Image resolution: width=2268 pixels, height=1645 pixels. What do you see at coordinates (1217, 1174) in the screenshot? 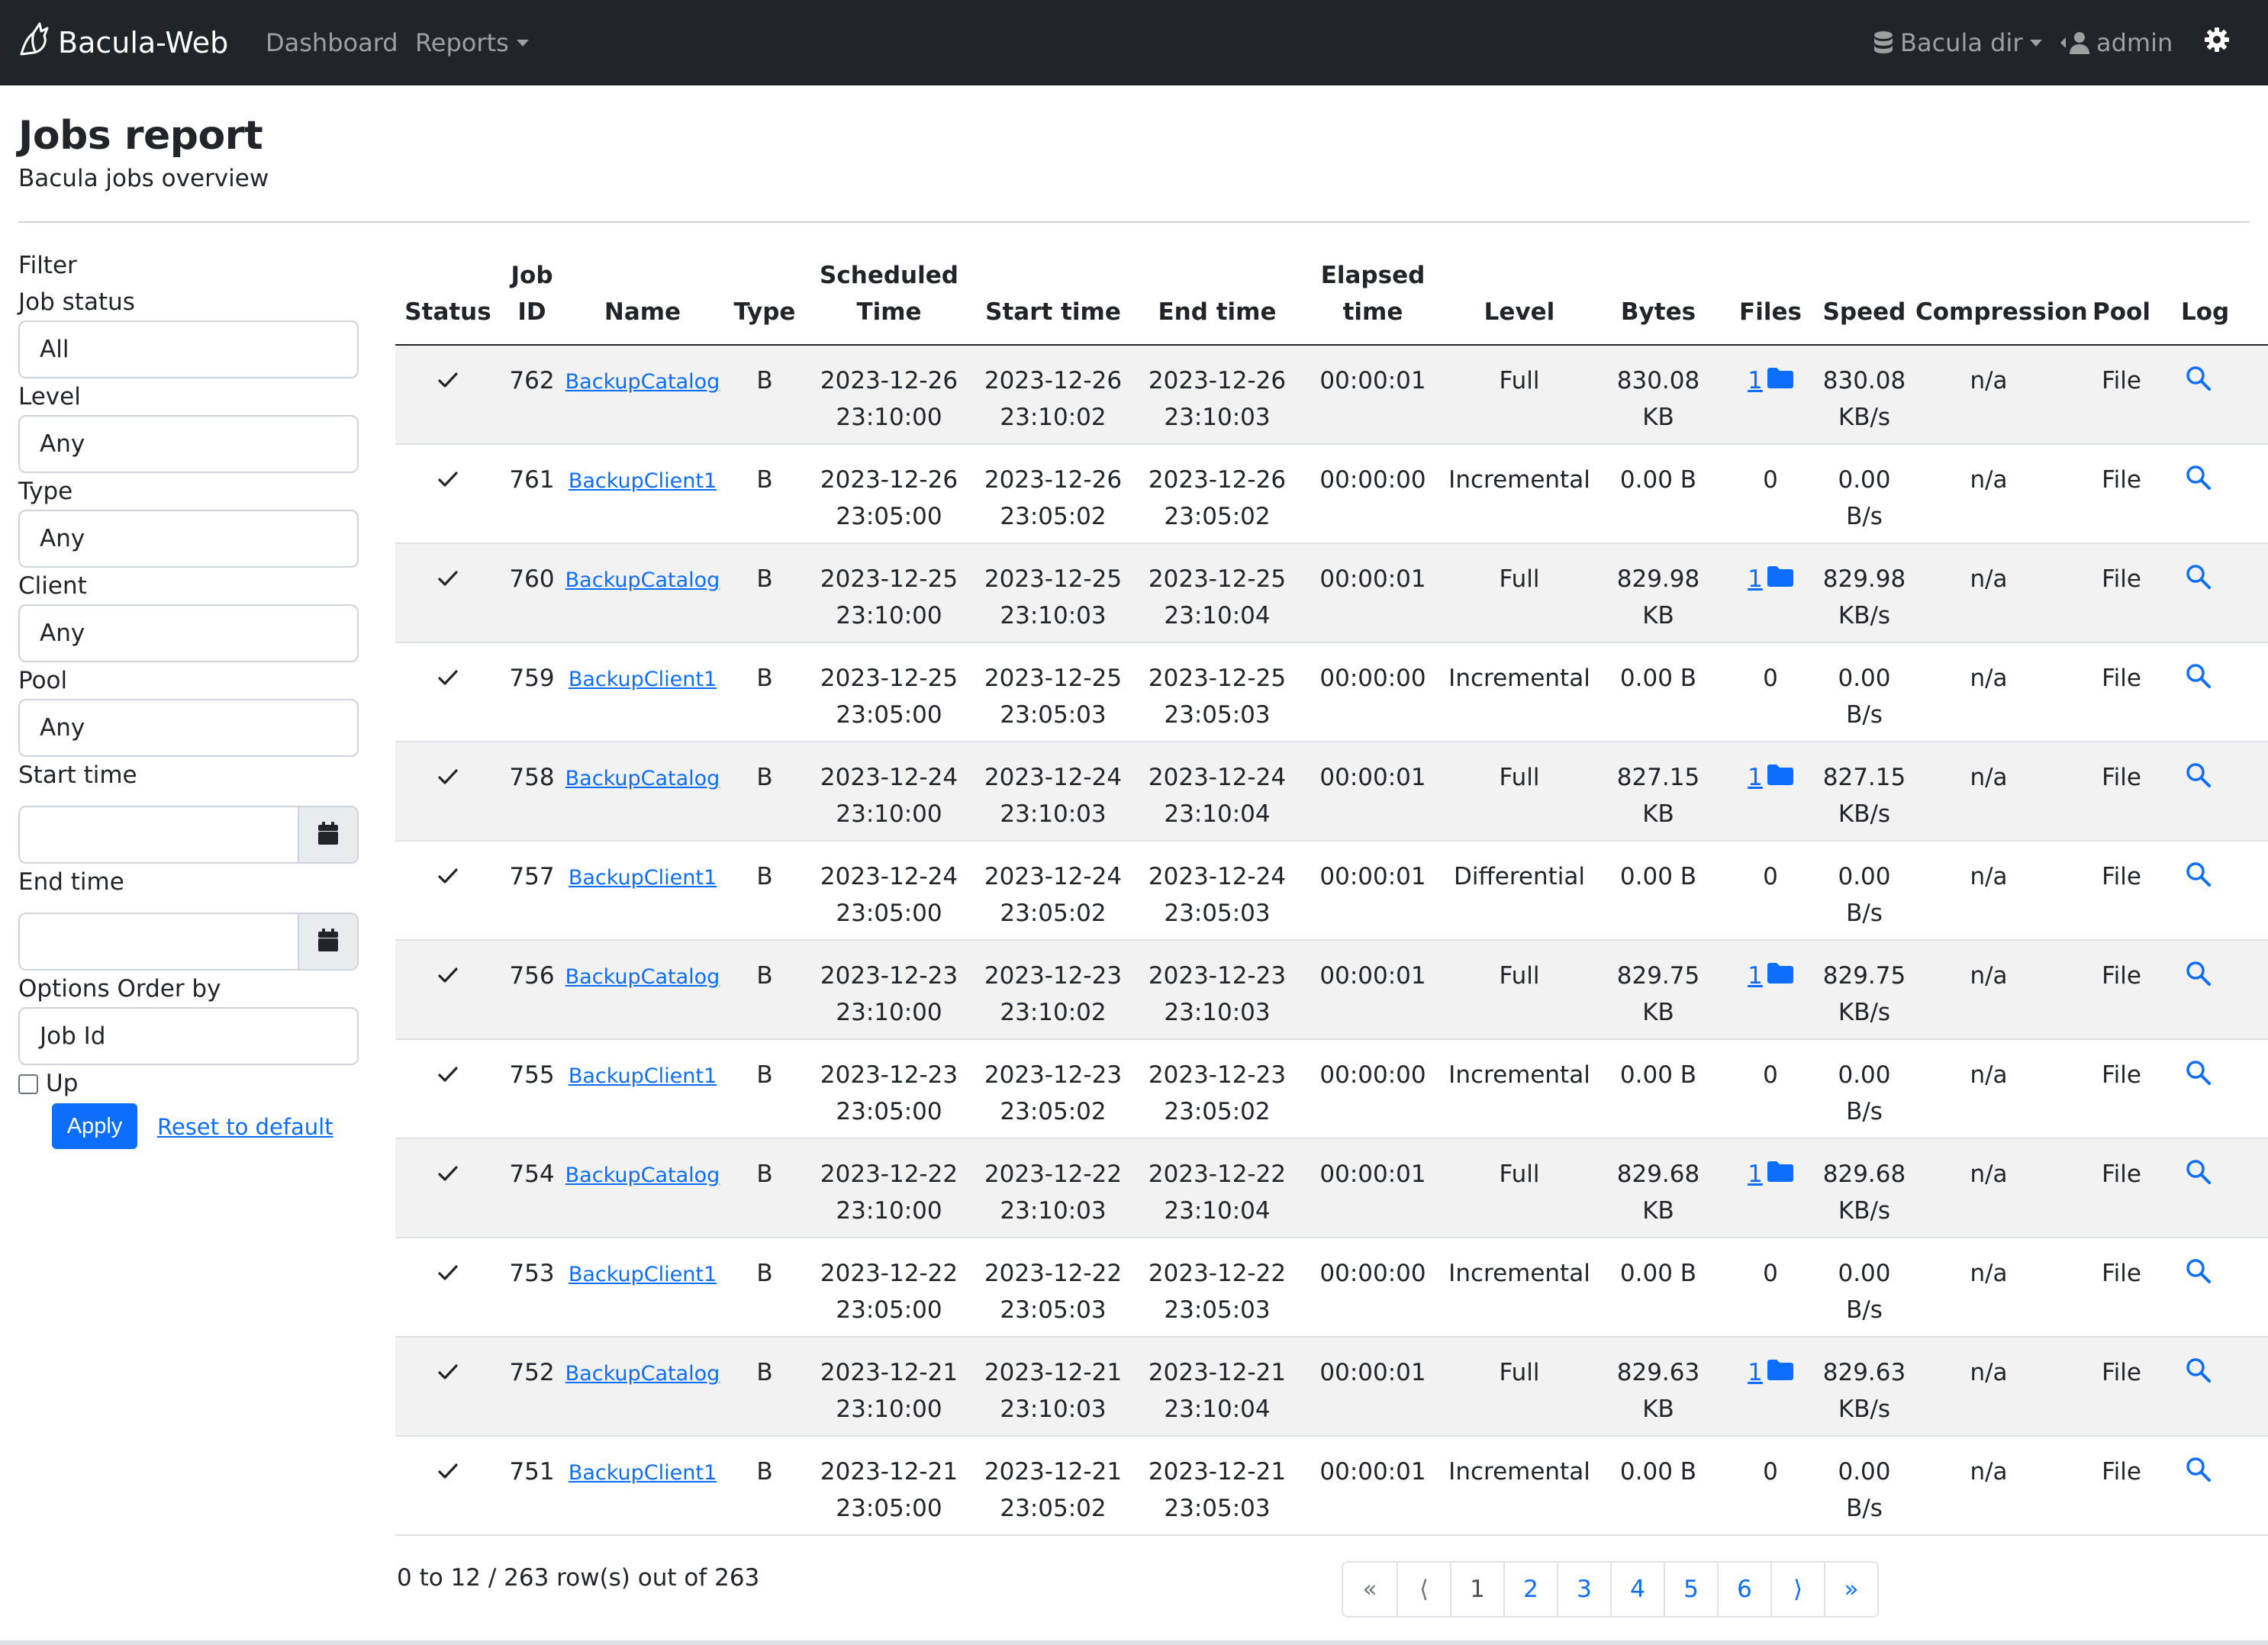
I see `end-date: 2023-12-22` at bounding box center [1217, 1174].